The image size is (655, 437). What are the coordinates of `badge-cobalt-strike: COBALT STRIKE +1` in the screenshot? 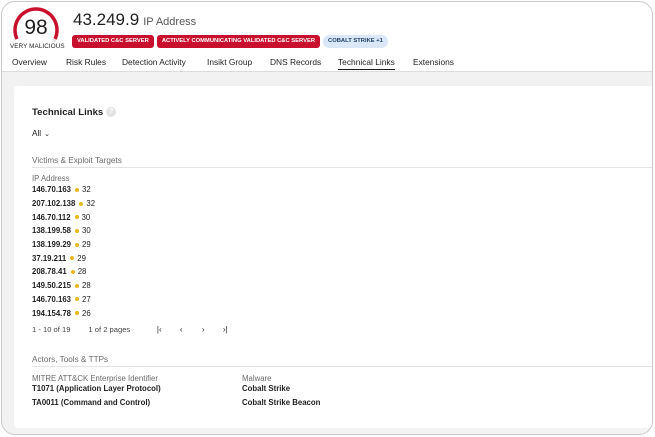 It's located at (355, 41).